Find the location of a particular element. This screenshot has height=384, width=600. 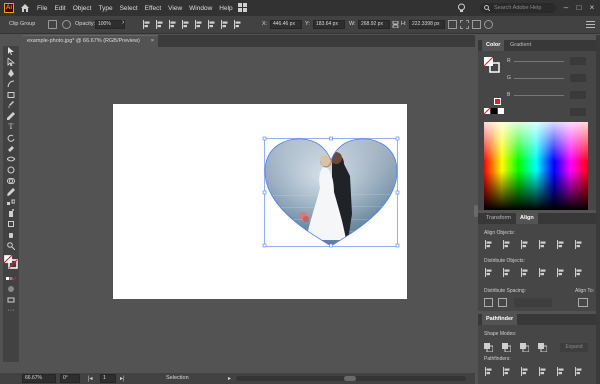

cb-align-right-icon is located at coordinates (172, 24).